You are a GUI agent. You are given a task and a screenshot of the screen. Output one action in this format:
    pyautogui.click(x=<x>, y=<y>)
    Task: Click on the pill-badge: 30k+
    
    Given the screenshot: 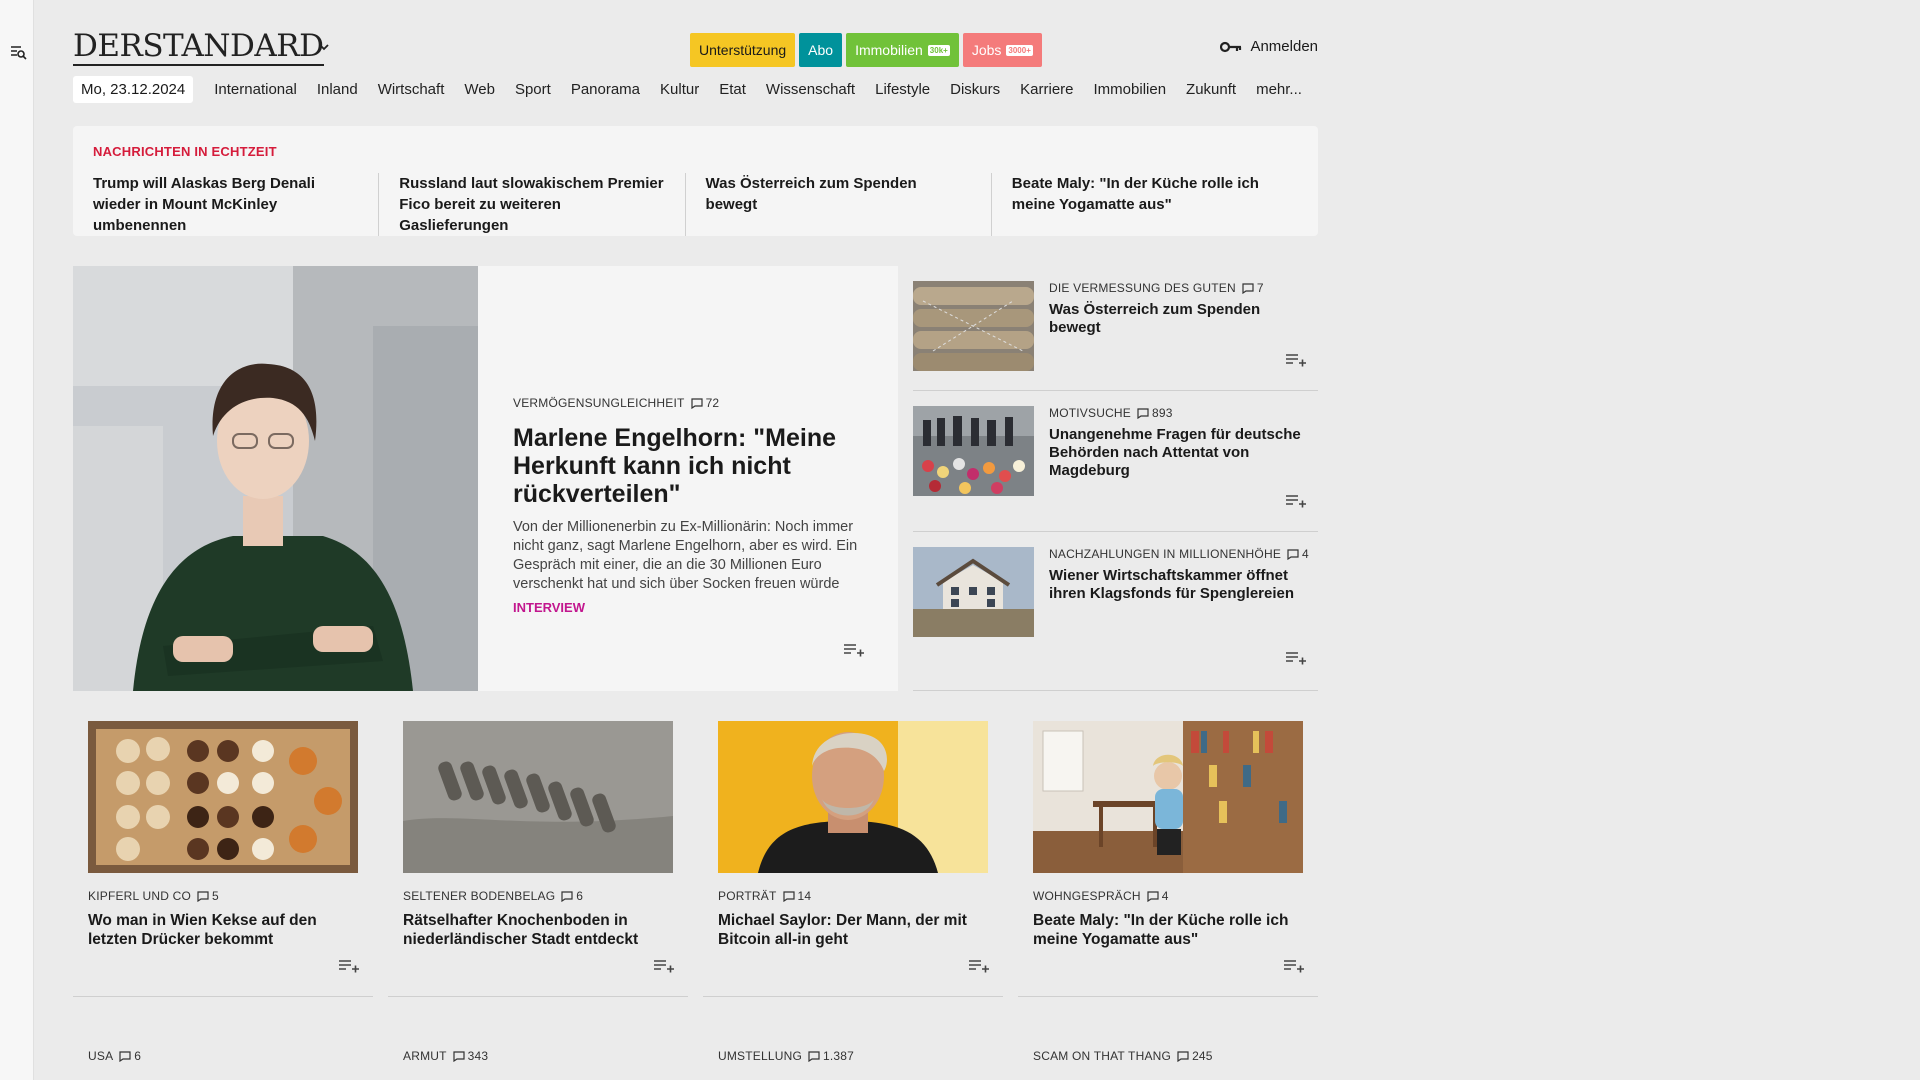 What is the action you would take?
    pyautogui.click(x=938, y=50)
    